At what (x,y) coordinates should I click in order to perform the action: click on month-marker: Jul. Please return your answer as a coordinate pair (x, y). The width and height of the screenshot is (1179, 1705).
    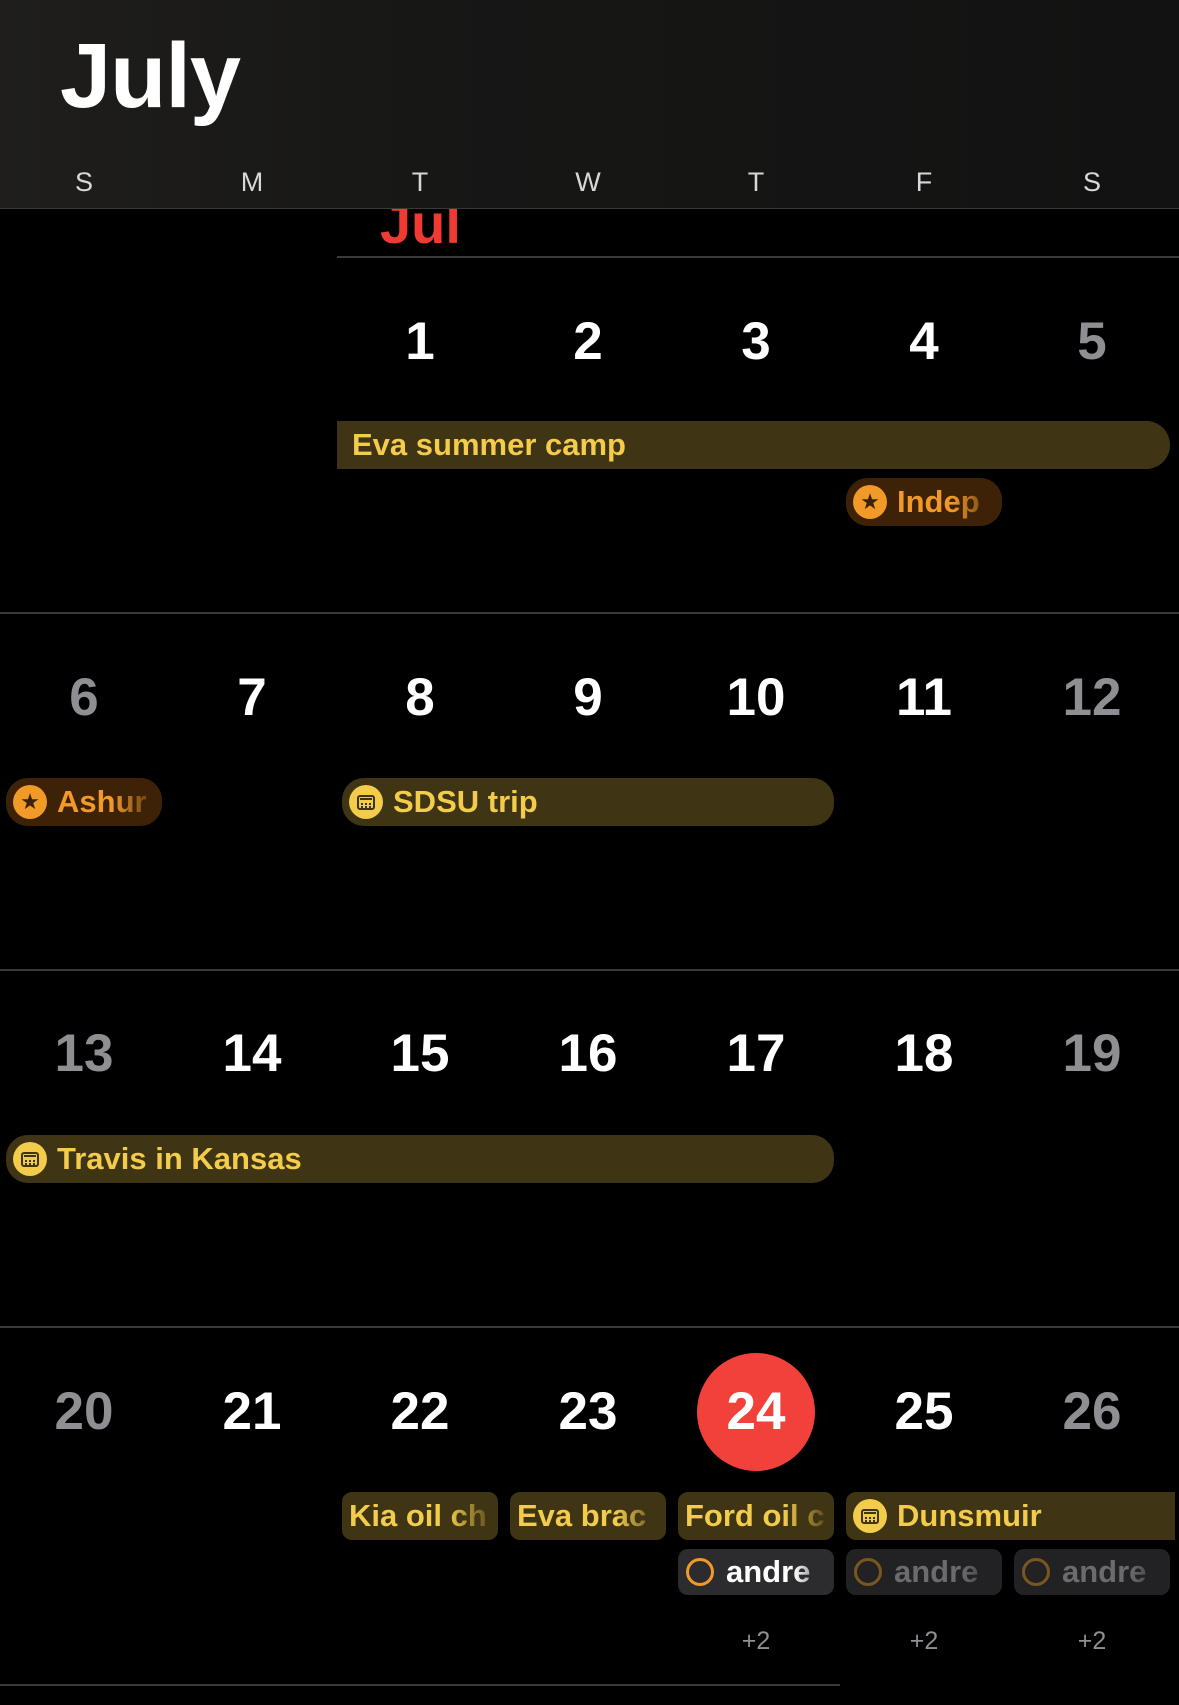
    Looking at the image, I should click on (420, 232).